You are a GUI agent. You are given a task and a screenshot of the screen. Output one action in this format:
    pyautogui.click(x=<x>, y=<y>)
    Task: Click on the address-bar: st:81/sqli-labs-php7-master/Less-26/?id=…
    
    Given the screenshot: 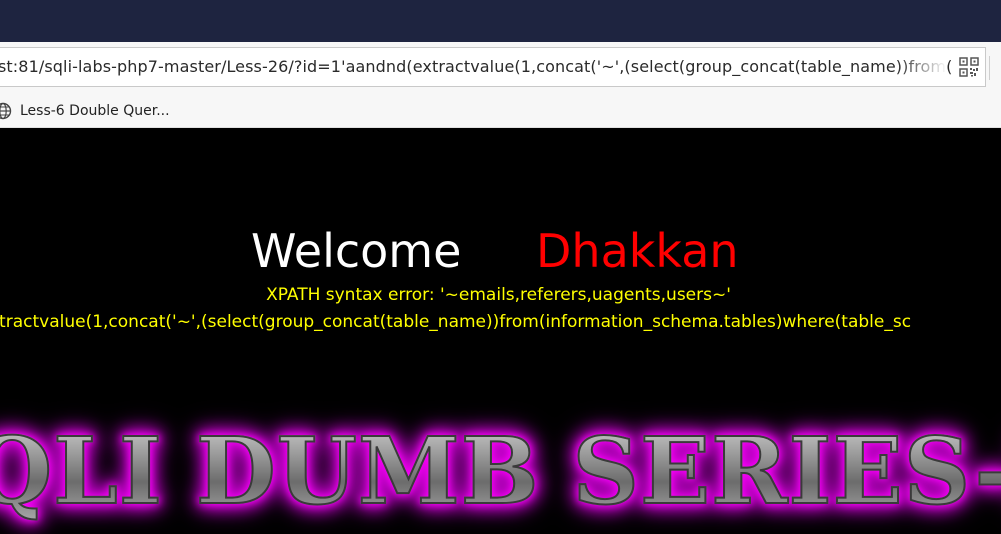 What is the action you would take?
    pyautogui.click(x=493, y=67)
    